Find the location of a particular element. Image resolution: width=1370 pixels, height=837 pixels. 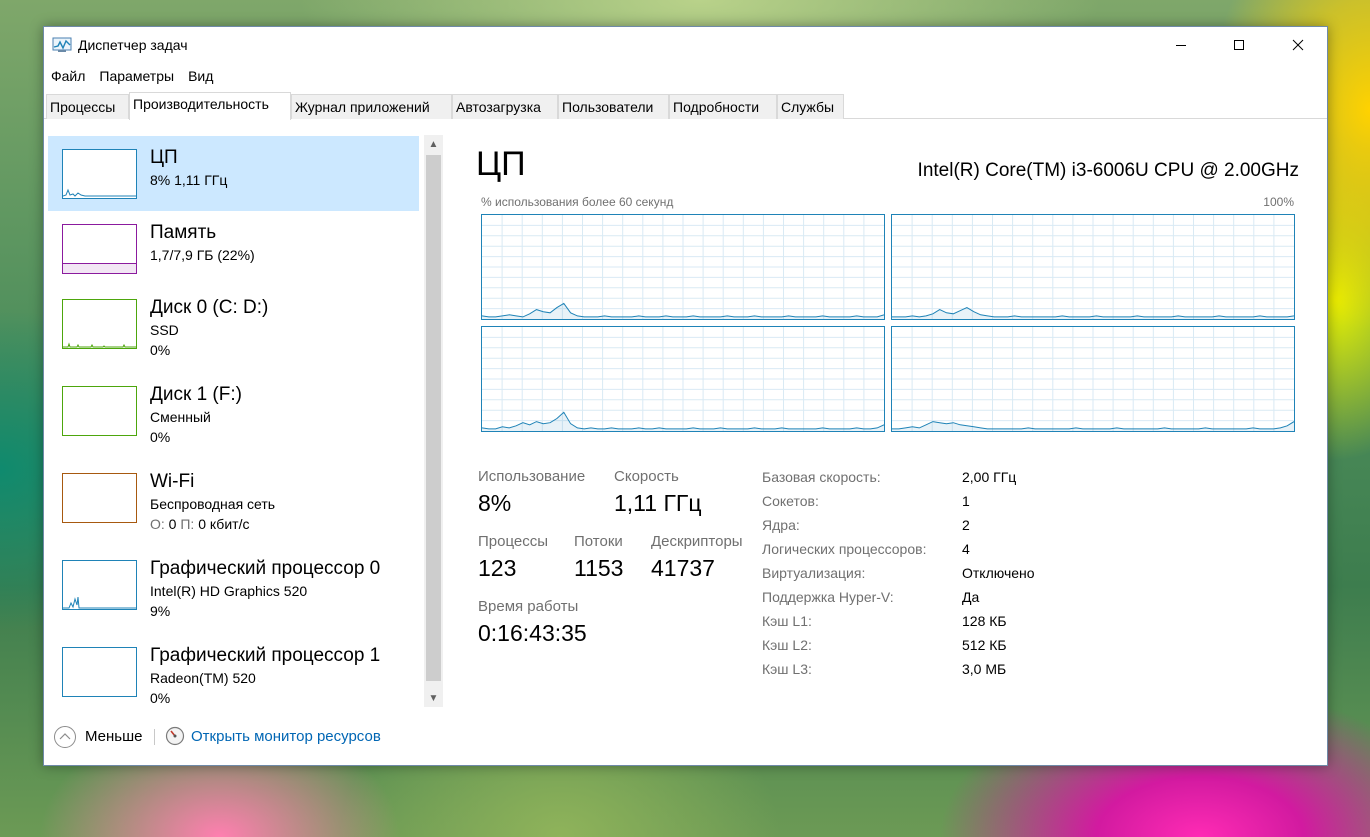

disk0-thumbnail-graph is located at coordinates (99, 345).